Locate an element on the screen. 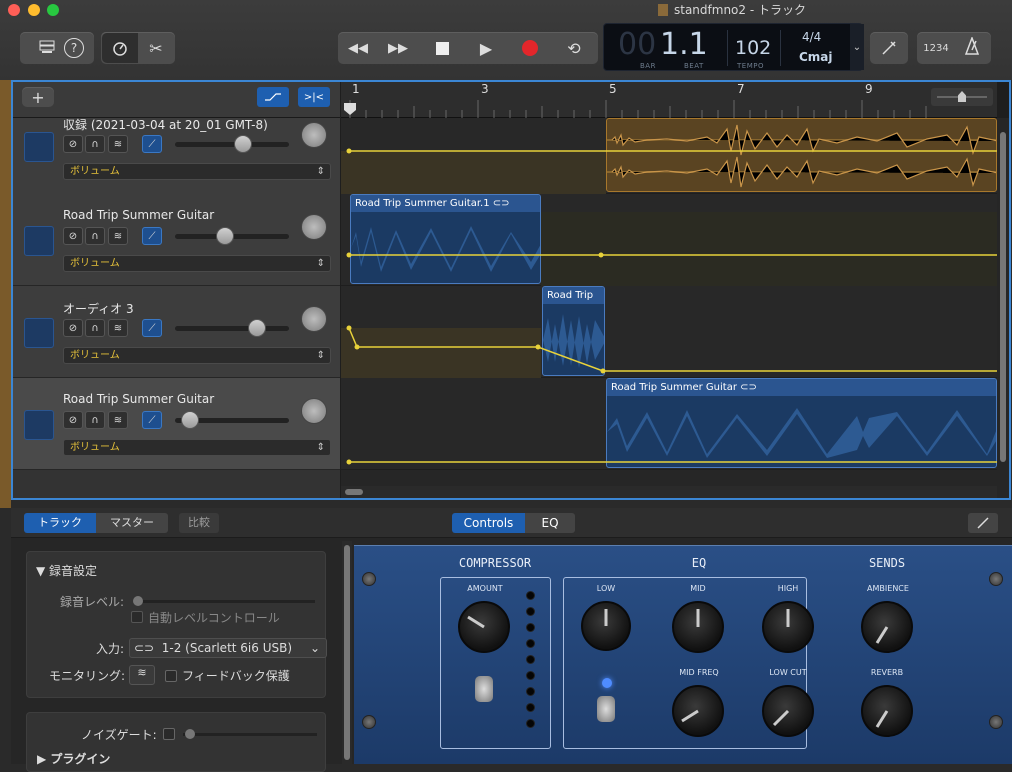 The width and height of the screenshot is (1012, 772). eq-low-knob is located at coordinates (606, 626).